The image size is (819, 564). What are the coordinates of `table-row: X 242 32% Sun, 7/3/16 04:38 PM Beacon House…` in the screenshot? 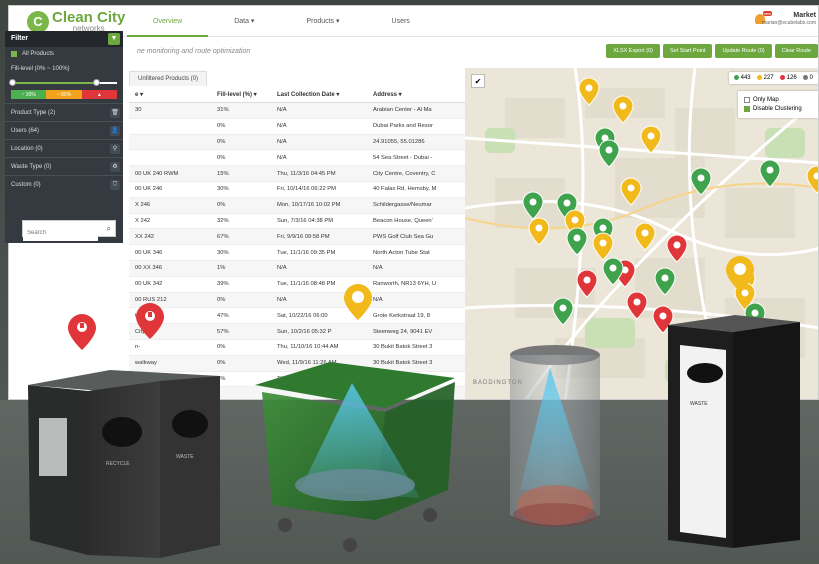 It's located at (298, 222).